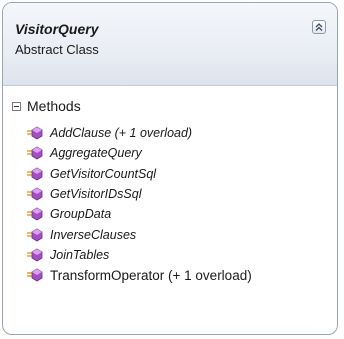 This screenshot has height=339, width=344. Describe the element at coordinates (96, 193) in the screenshot. I see `method-label: GetVisitorIDsSql` at that location.